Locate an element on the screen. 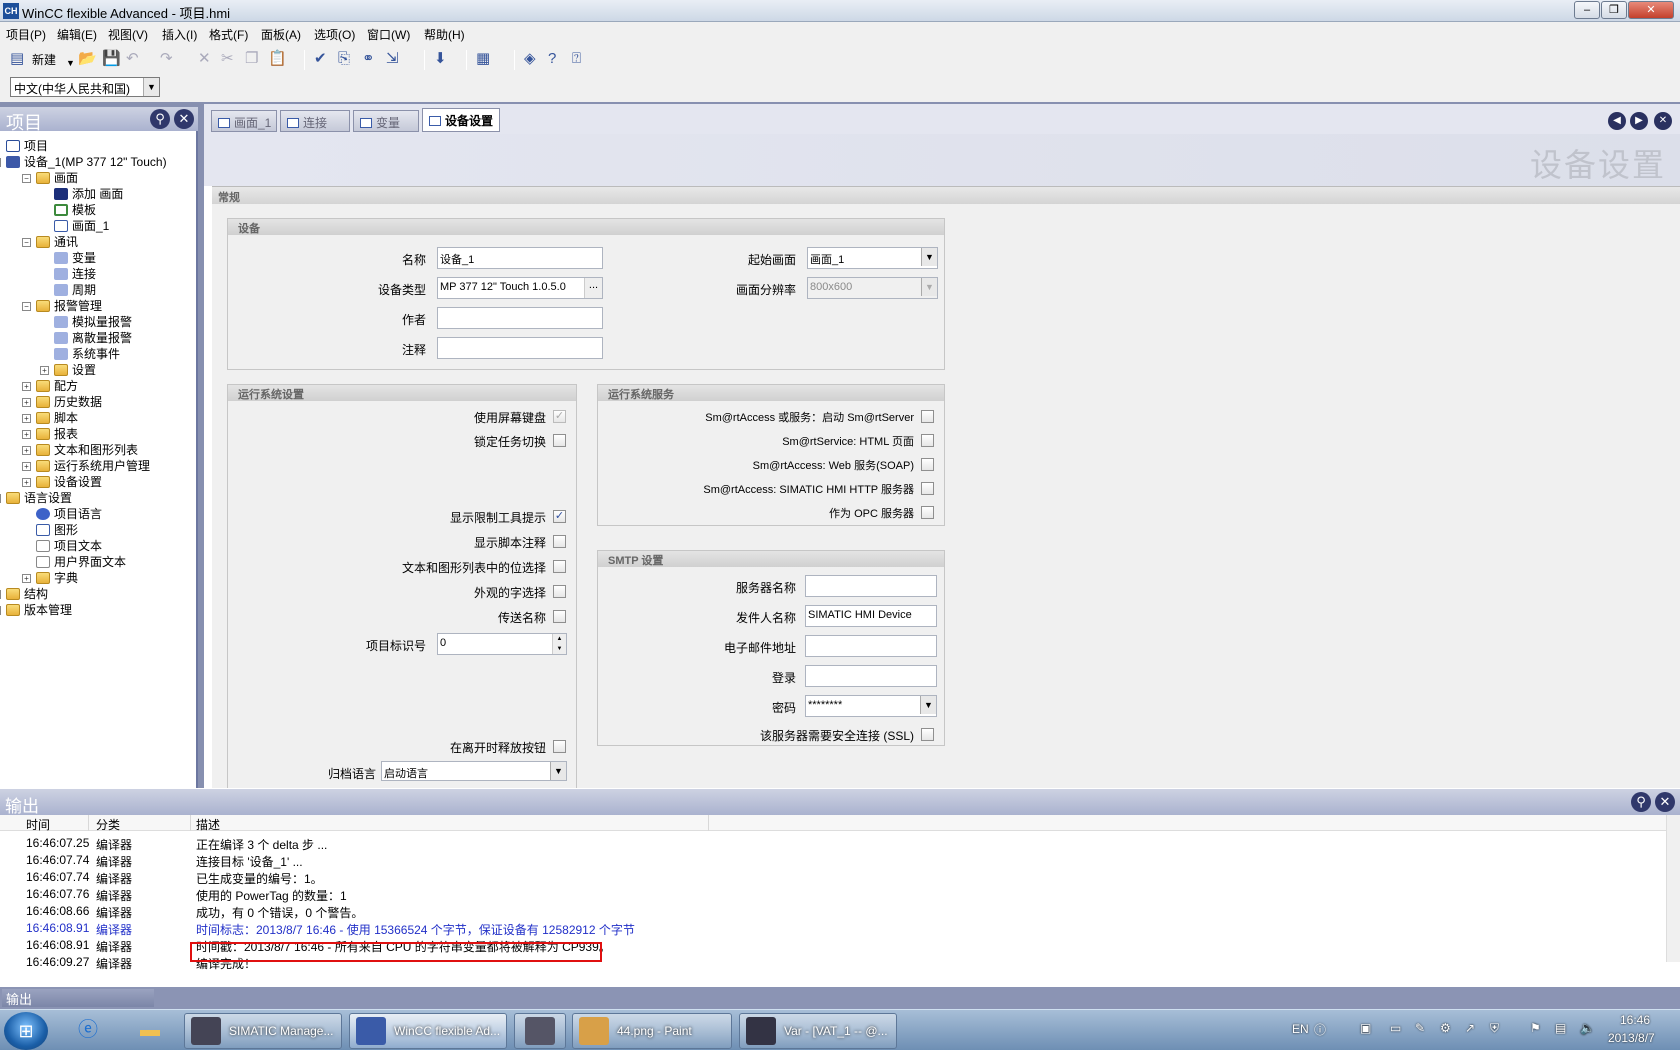  copy-icon: ❐ is located at coordinates (251, 59).